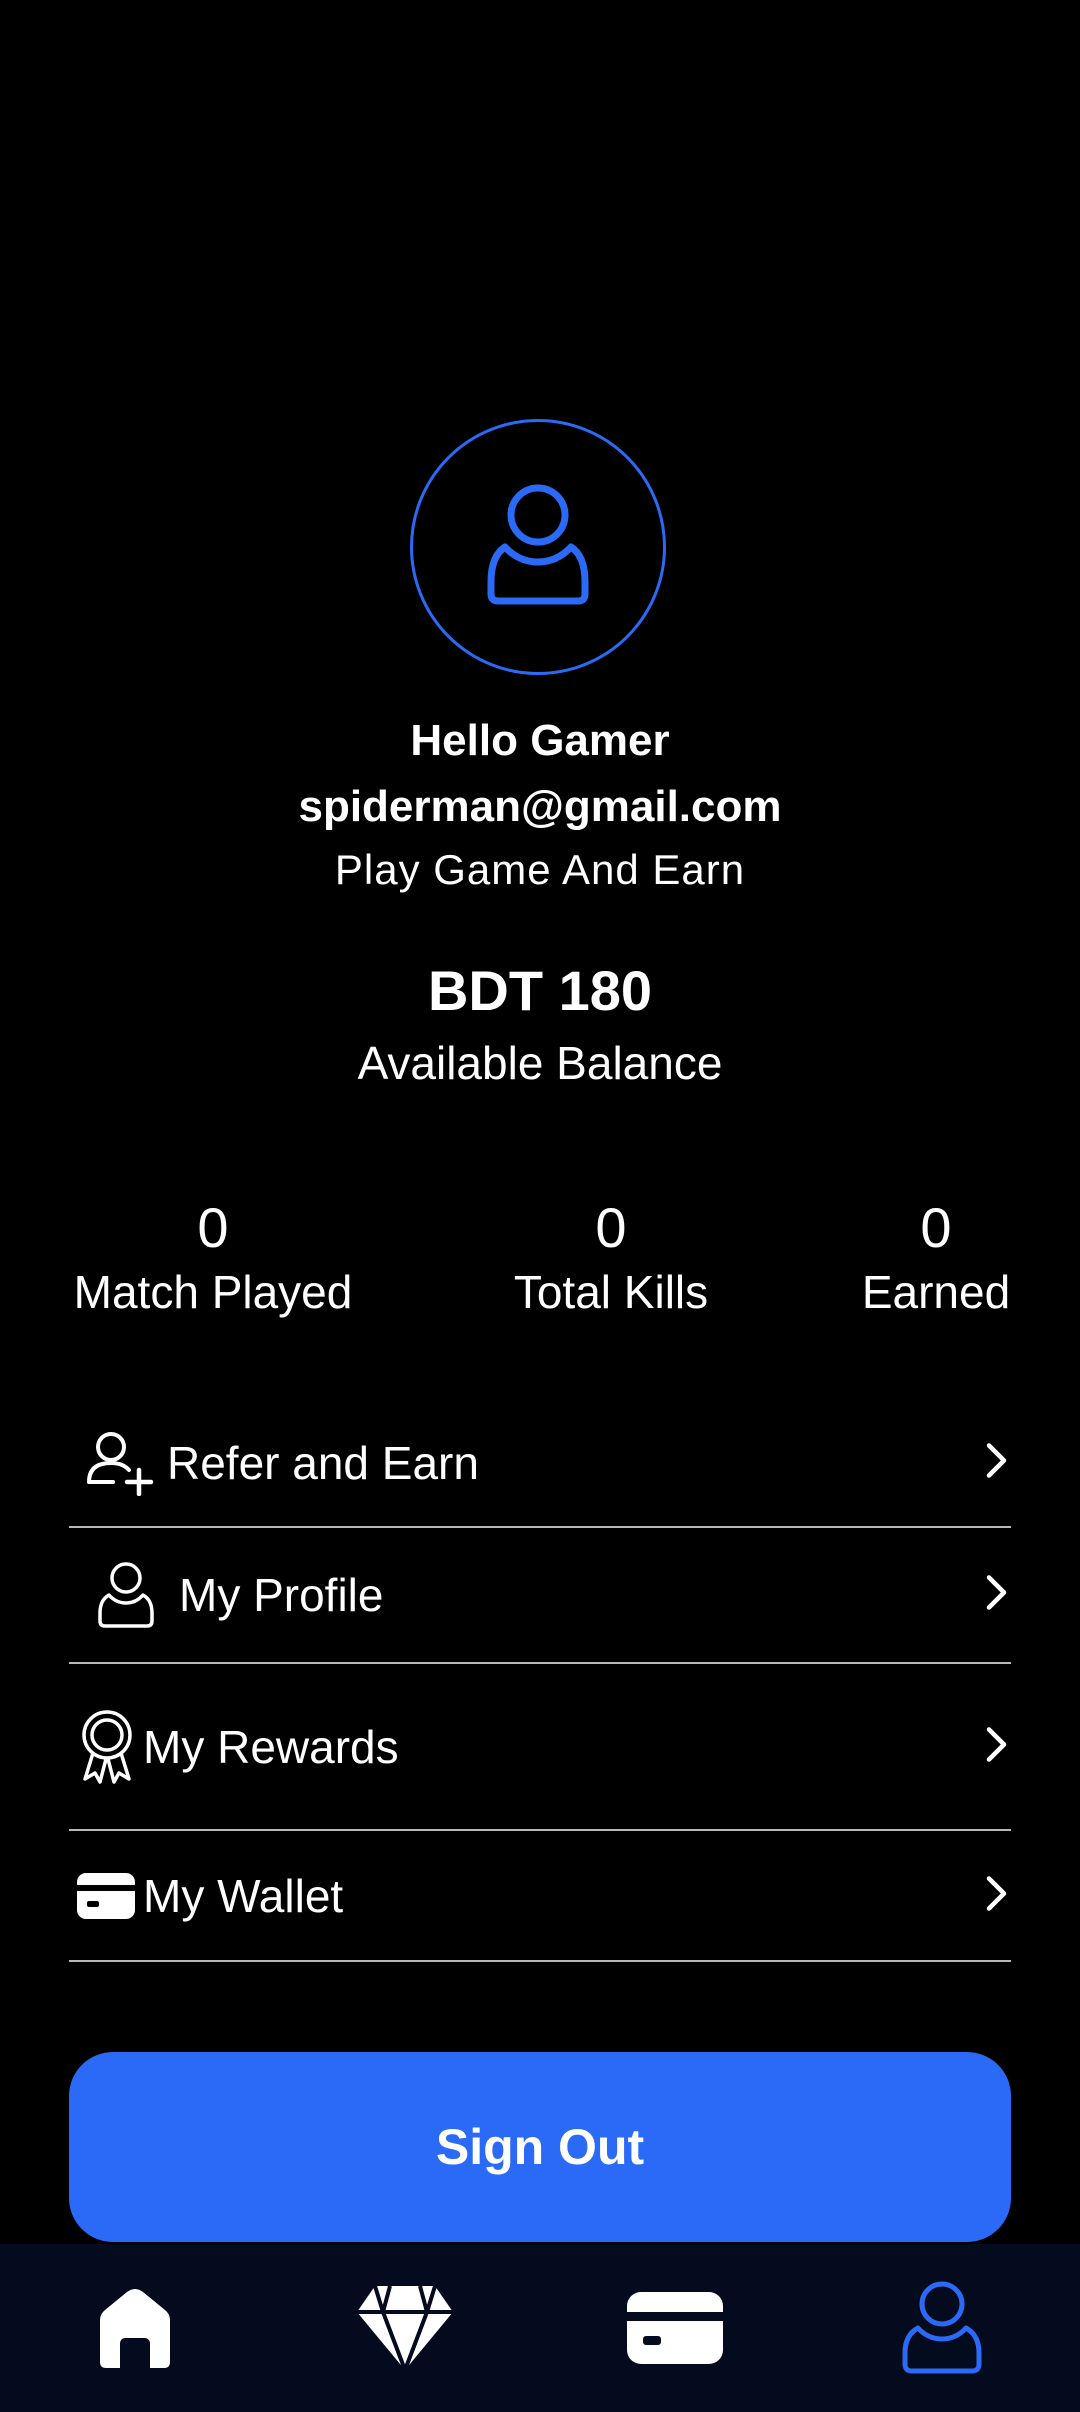 Image resolution: width=1080 pixels, height=2412 pixels. I want to click on menu-item-my-wallet: My Wallet, so click(540, 1896).